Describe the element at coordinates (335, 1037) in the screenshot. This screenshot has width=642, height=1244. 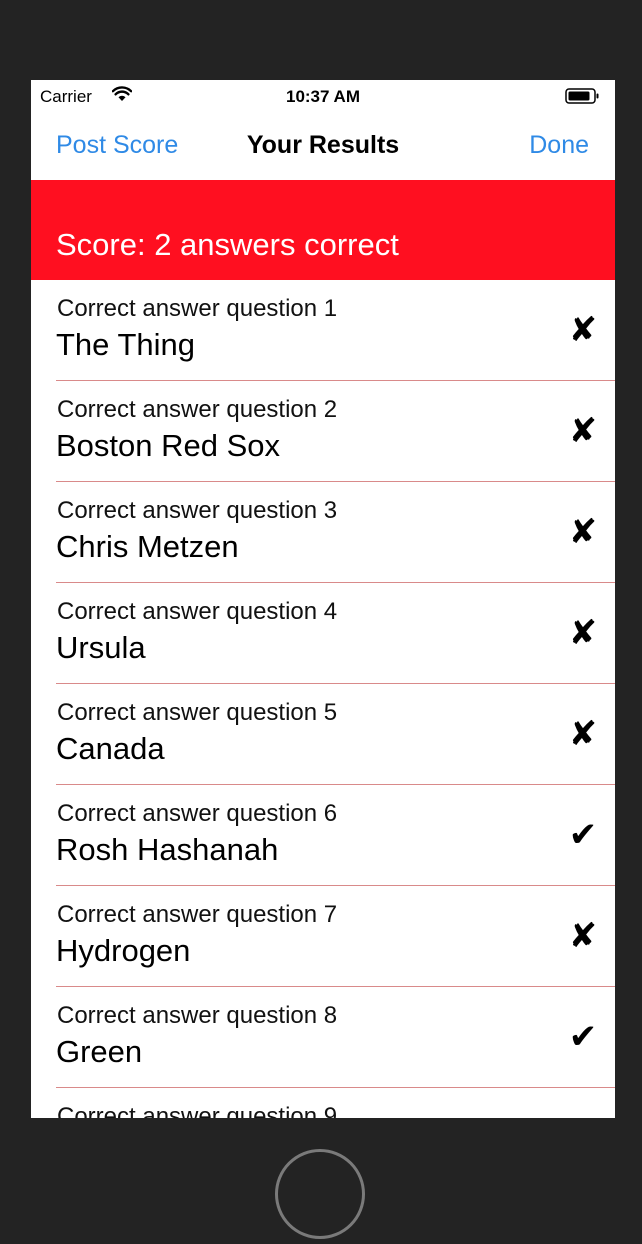
I see `result-row: Correct answer question 8 Green ✔` at that location.